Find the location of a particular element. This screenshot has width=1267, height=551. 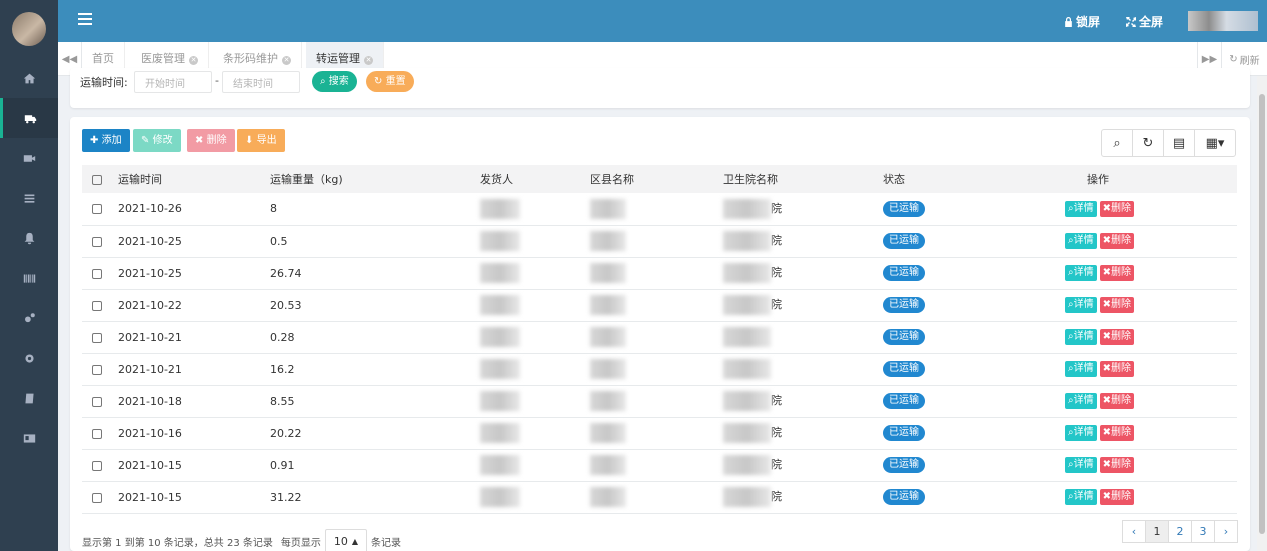

search-toggle-icon: ⌕ is located at coordinates (1117, 143).